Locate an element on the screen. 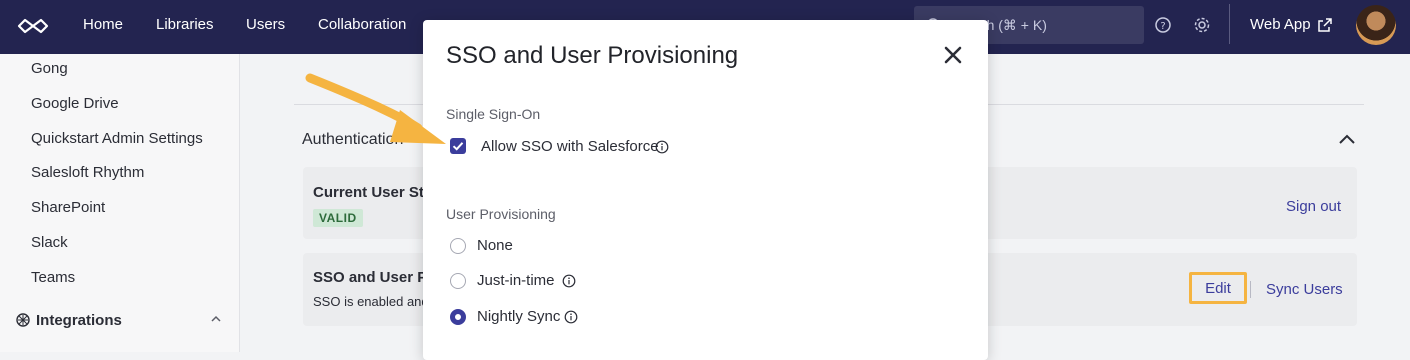 This screenshot has width=1410, height=360. modal-title: SSO and User Provisioning is located at coordinates (592, 55).